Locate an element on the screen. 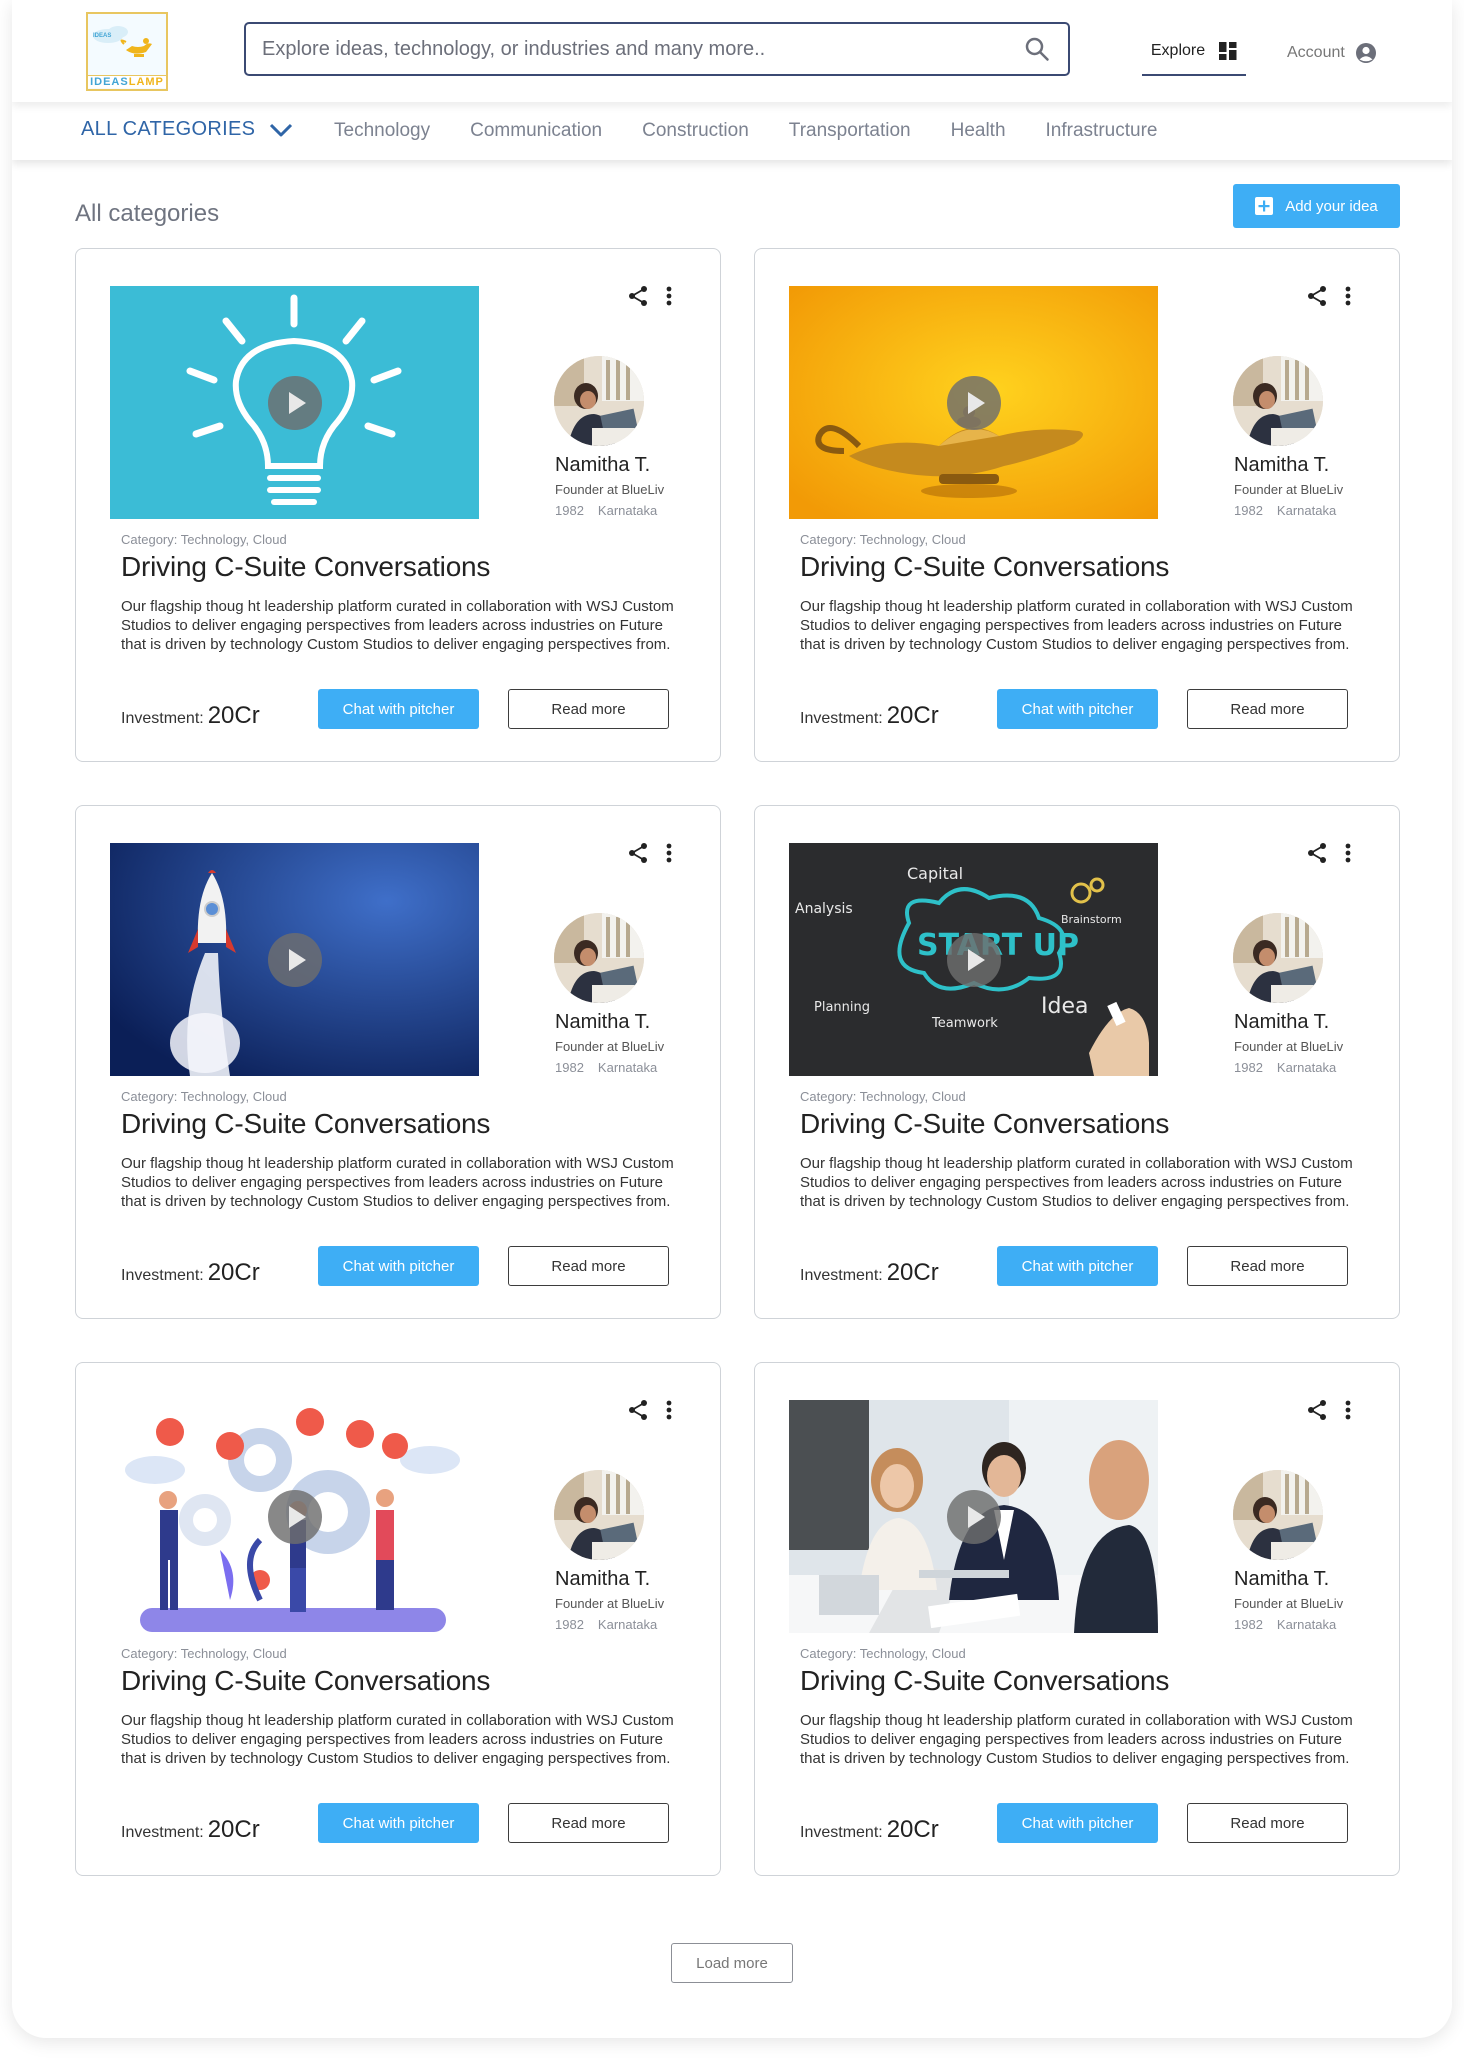 This screenshot has height=2059, width=1464. chalk-word-planning: Planning is located at coordinates (842, 1007).